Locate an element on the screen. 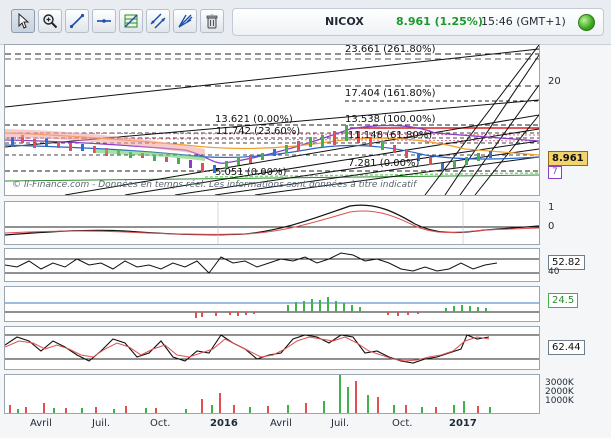  stochastic-panel is located at coordinates (272, 348).